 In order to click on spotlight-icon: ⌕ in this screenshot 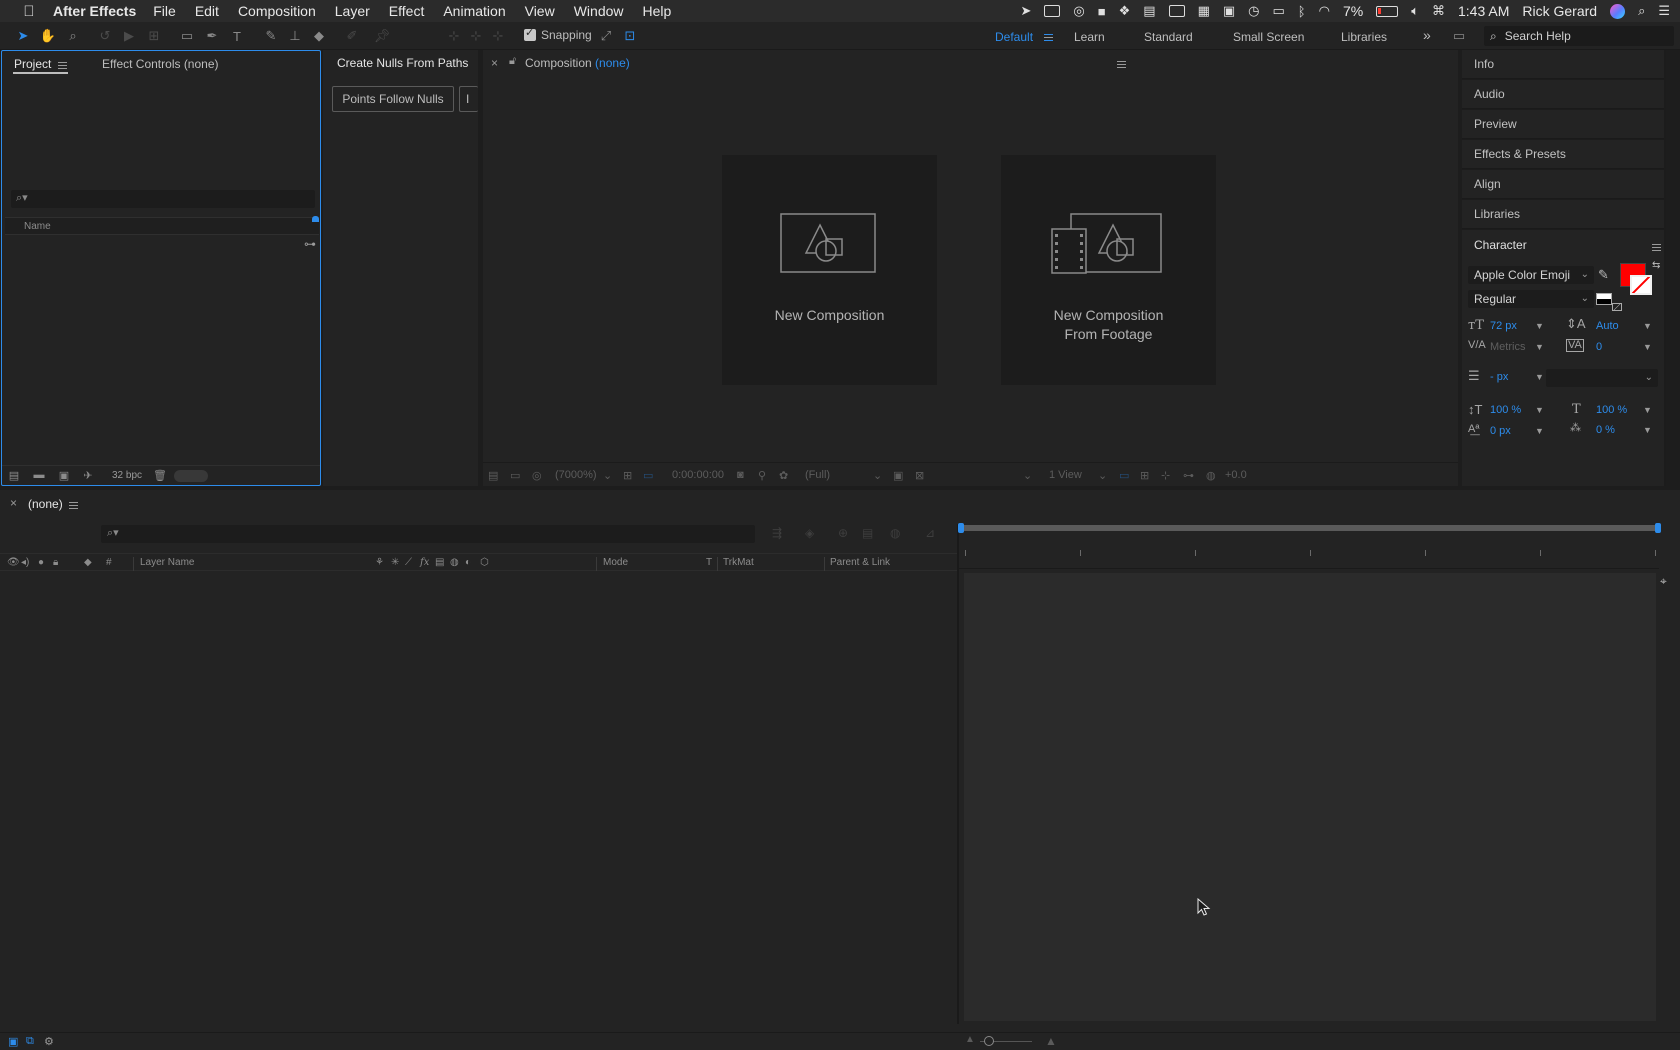, I will do `click(1641, 11)`.